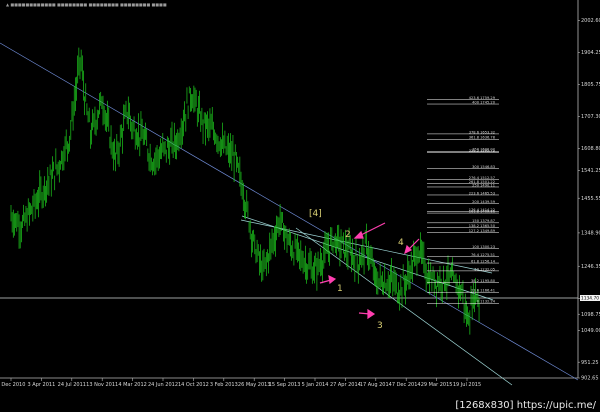 Image resolution: width=600 pixels, height=412 pixels. What do you see at coordinates (380, 326) in the screenshot?
I see `wave-label-3: 3` at bounding box center [380, 326].